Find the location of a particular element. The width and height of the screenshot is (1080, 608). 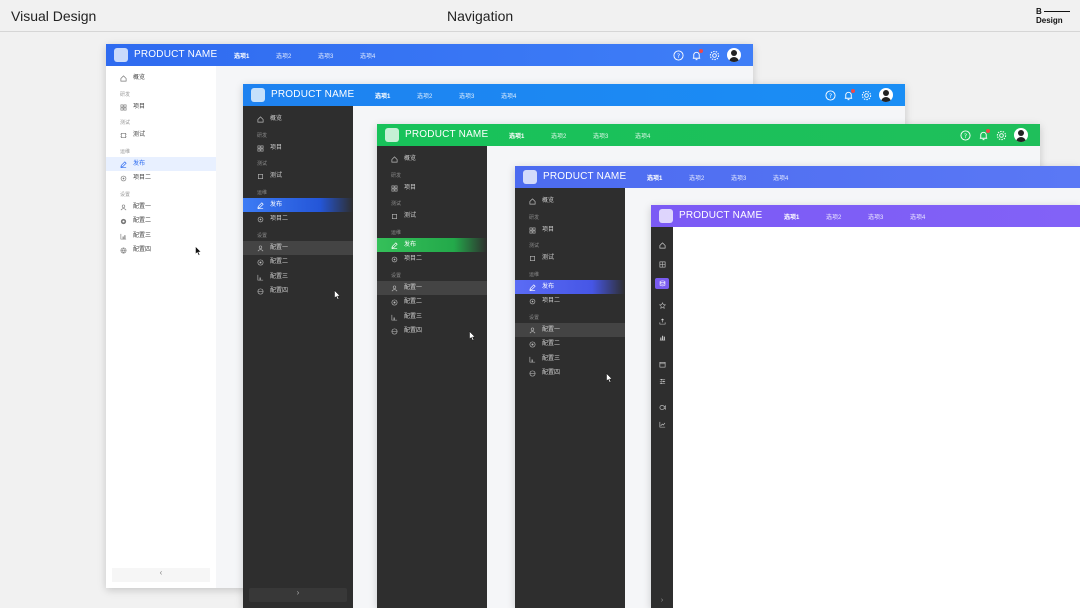

rail-trend is located at coordinates (662, 424).